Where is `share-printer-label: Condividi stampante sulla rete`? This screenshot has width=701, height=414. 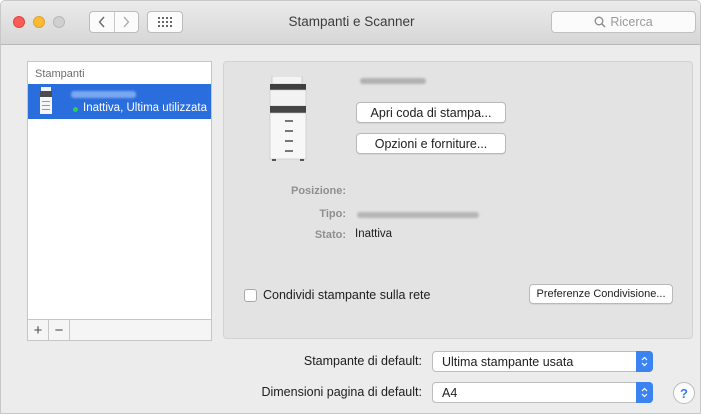 share-printer-label: Condividi stampante sulla rete is located at coordinates (347, 295).